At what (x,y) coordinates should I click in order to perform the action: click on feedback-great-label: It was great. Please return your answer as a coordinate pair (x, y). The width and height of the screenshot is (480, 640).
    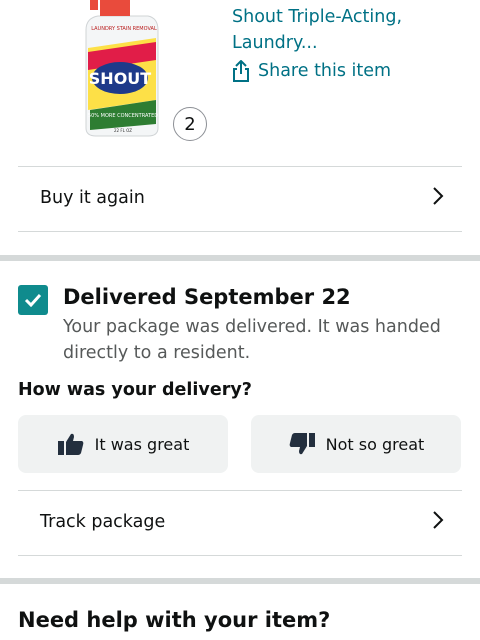
    Looking at the image, I should click on (142, 444).